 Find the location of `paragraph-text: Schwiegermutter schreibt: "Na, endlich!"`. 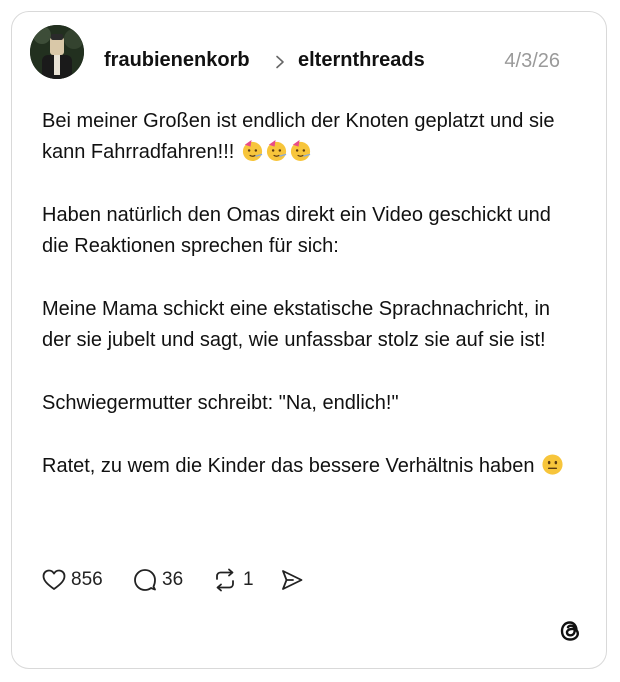

paragraph-text: Schwiegermutter schreibt: "Na, endlich!" is located at coordinates (220, 403).